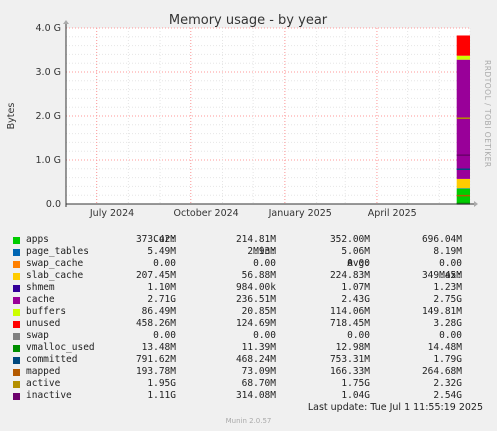 The height and width of the screenshot is (431, 497). I want to click on legend-avg-value: 114.06M, so click(349, 311).